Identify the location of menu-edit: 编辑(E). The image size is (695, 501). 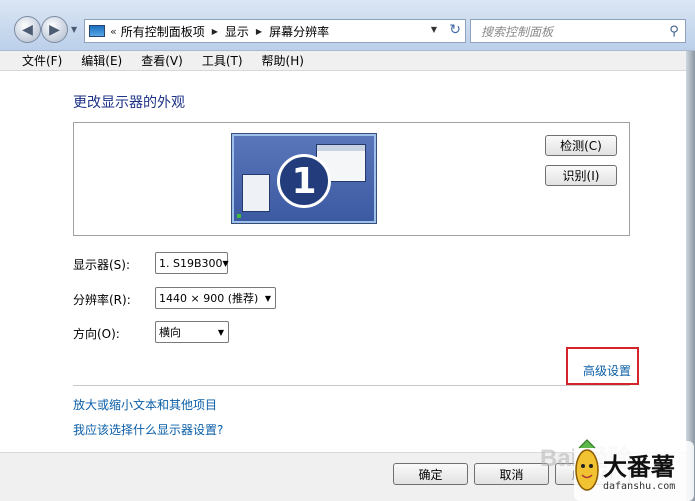
(101, 60).